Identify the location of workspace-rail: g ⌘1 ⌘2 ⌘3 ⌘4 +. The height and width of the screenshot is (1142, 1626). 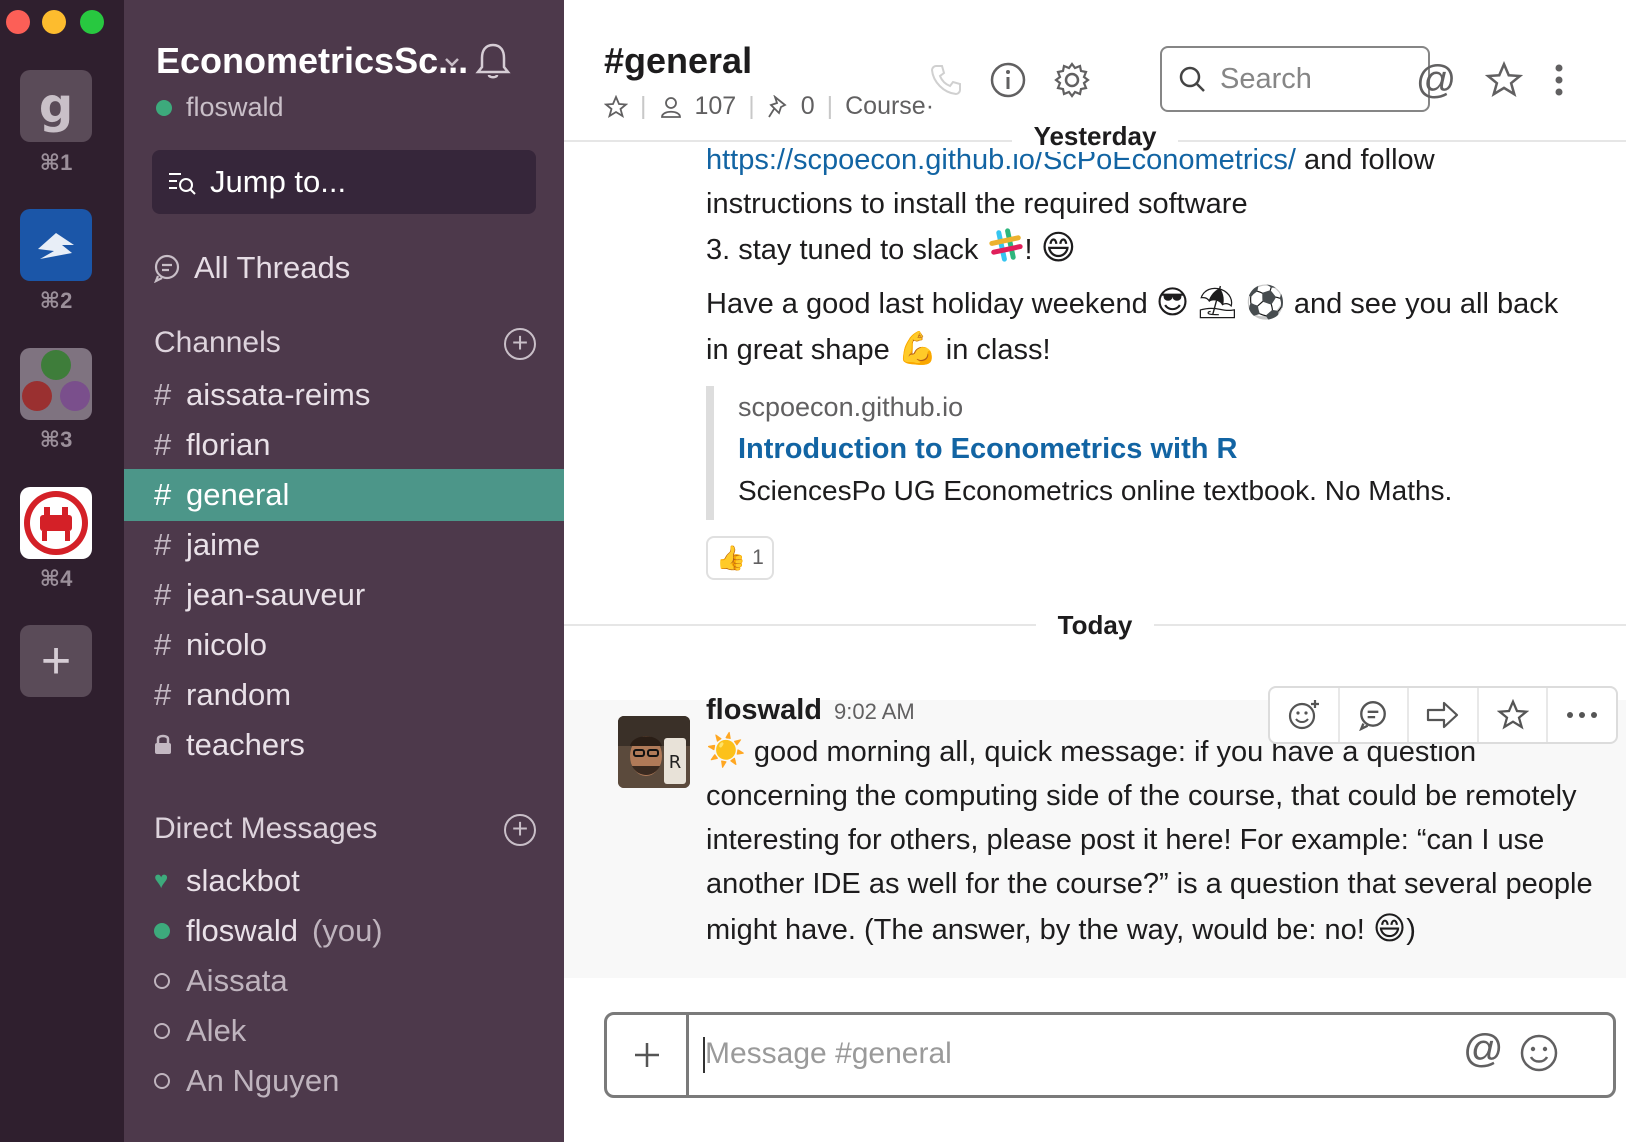
(62, 571).